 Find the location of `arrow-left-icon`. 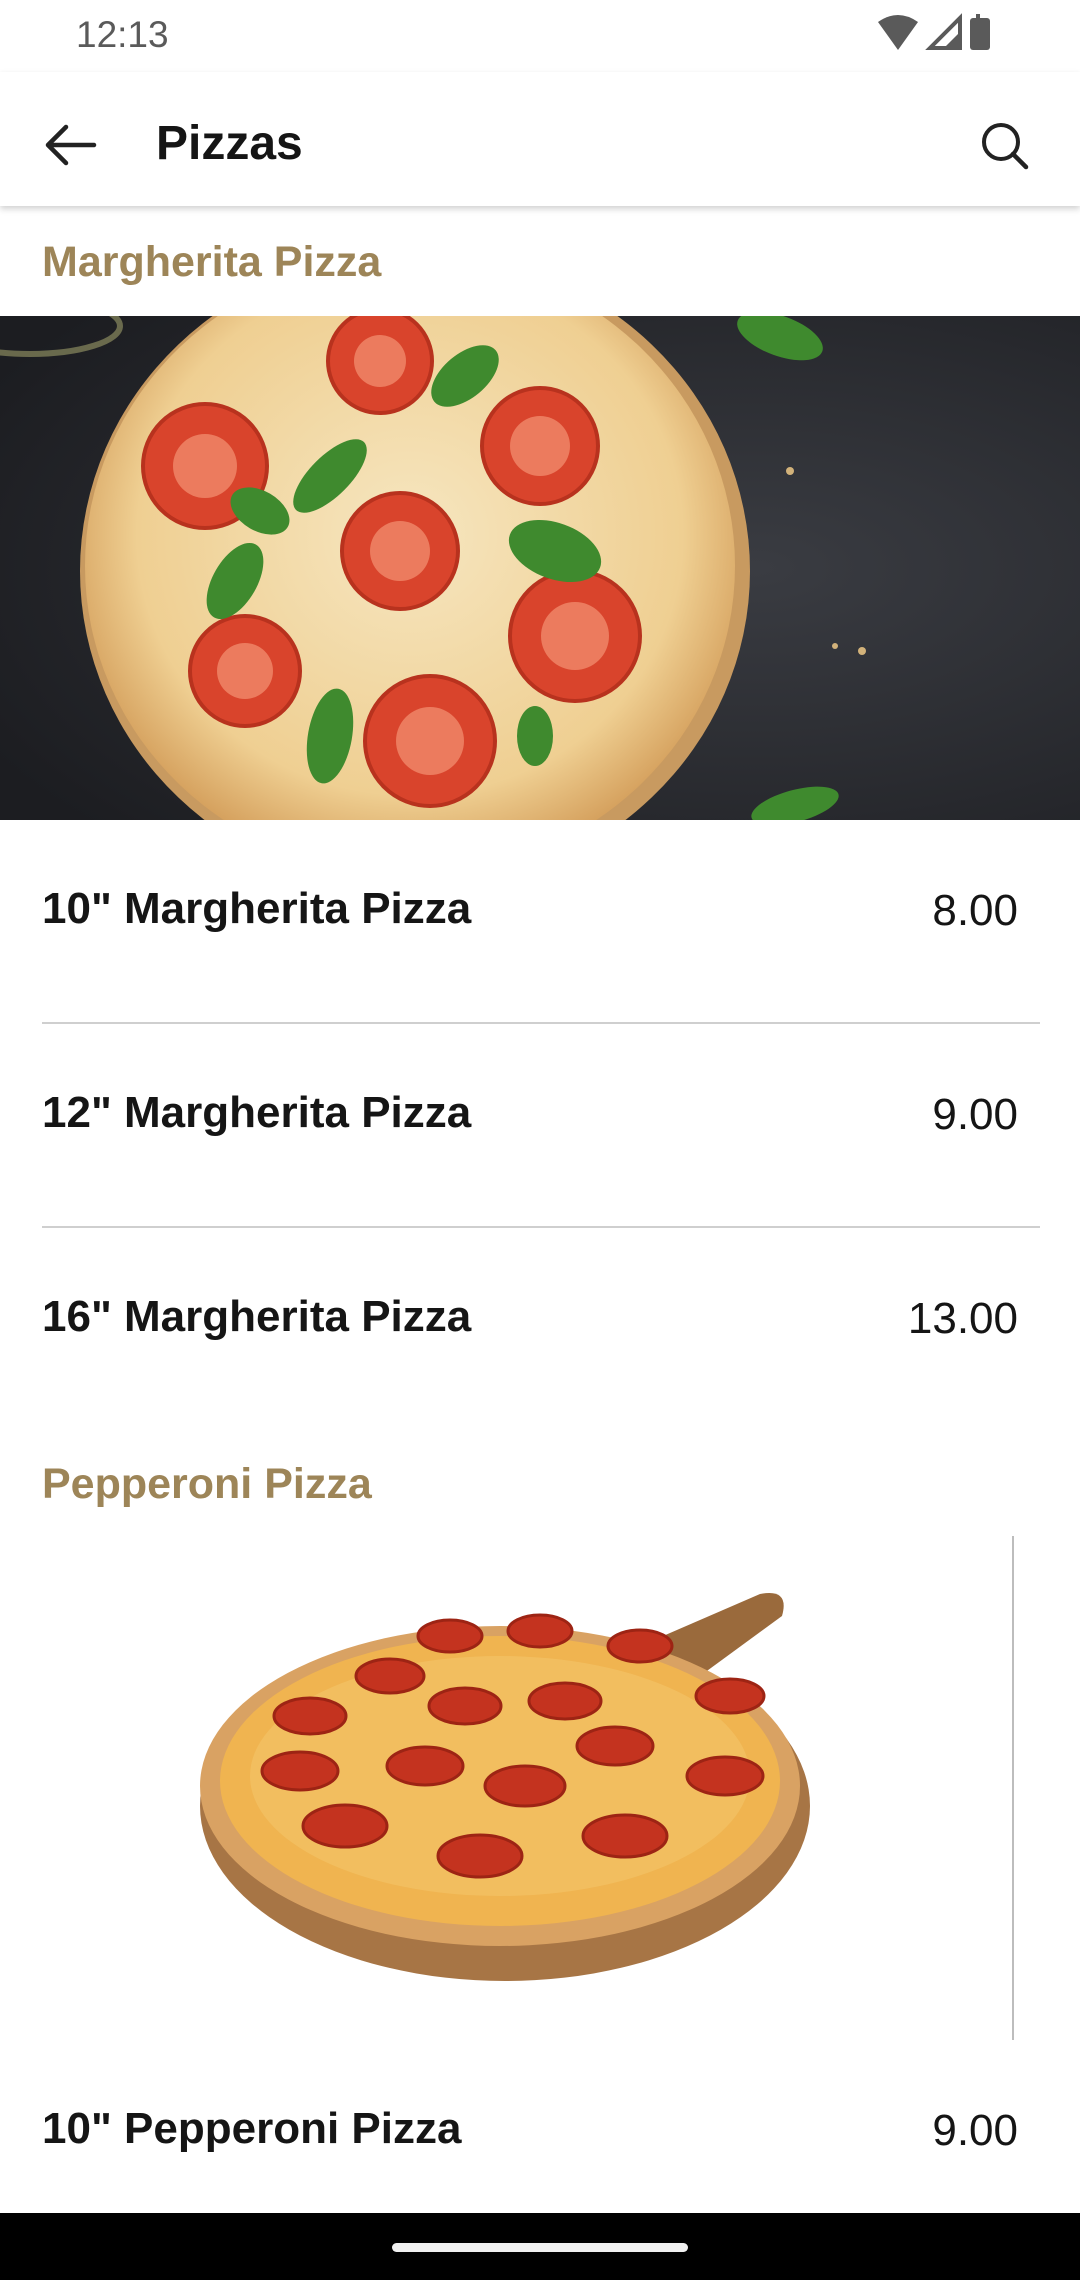

arrow-left-icon is located at coordinates (71, 145).